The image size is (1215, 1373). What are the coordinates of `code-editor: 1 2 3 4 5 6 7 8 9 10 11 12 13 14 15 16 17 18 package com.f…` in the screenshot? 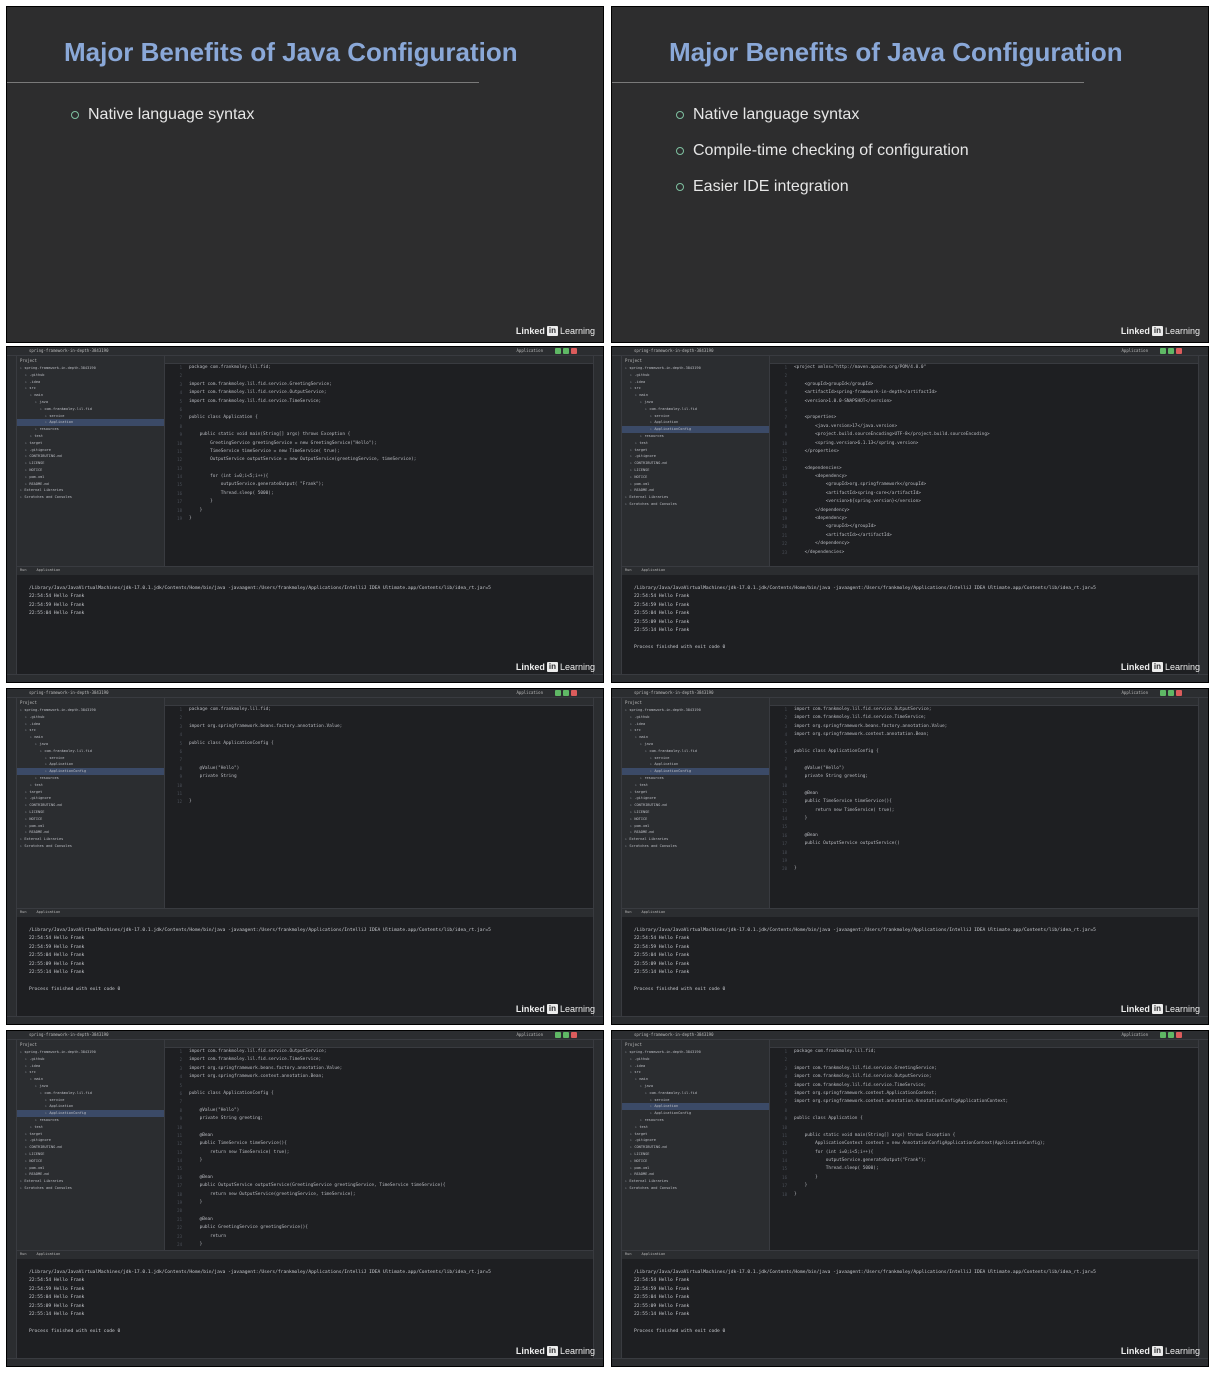 It's located at (984, 1149).